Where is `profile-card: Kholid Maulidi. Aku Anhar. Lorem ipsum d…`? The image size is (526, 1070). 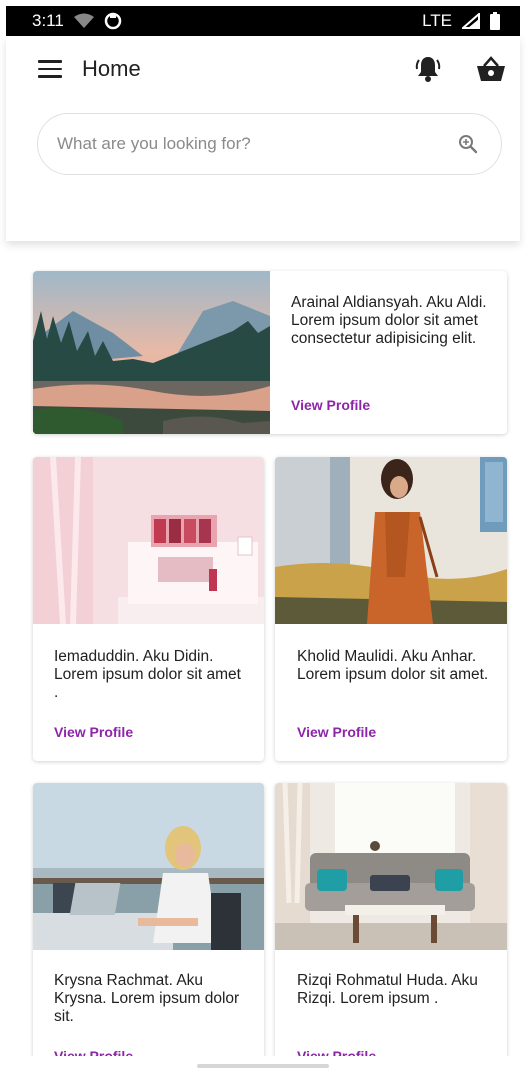
profile-card: Kholid Maulidi. Aku Anhar. Lorem ipsum d… is located at coordinates (391, 609).